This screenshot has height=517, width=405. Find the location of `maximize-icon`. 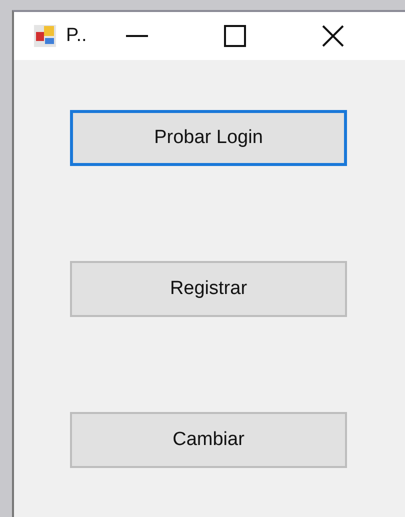

maximize-icon is located at coordinates (234, 36).